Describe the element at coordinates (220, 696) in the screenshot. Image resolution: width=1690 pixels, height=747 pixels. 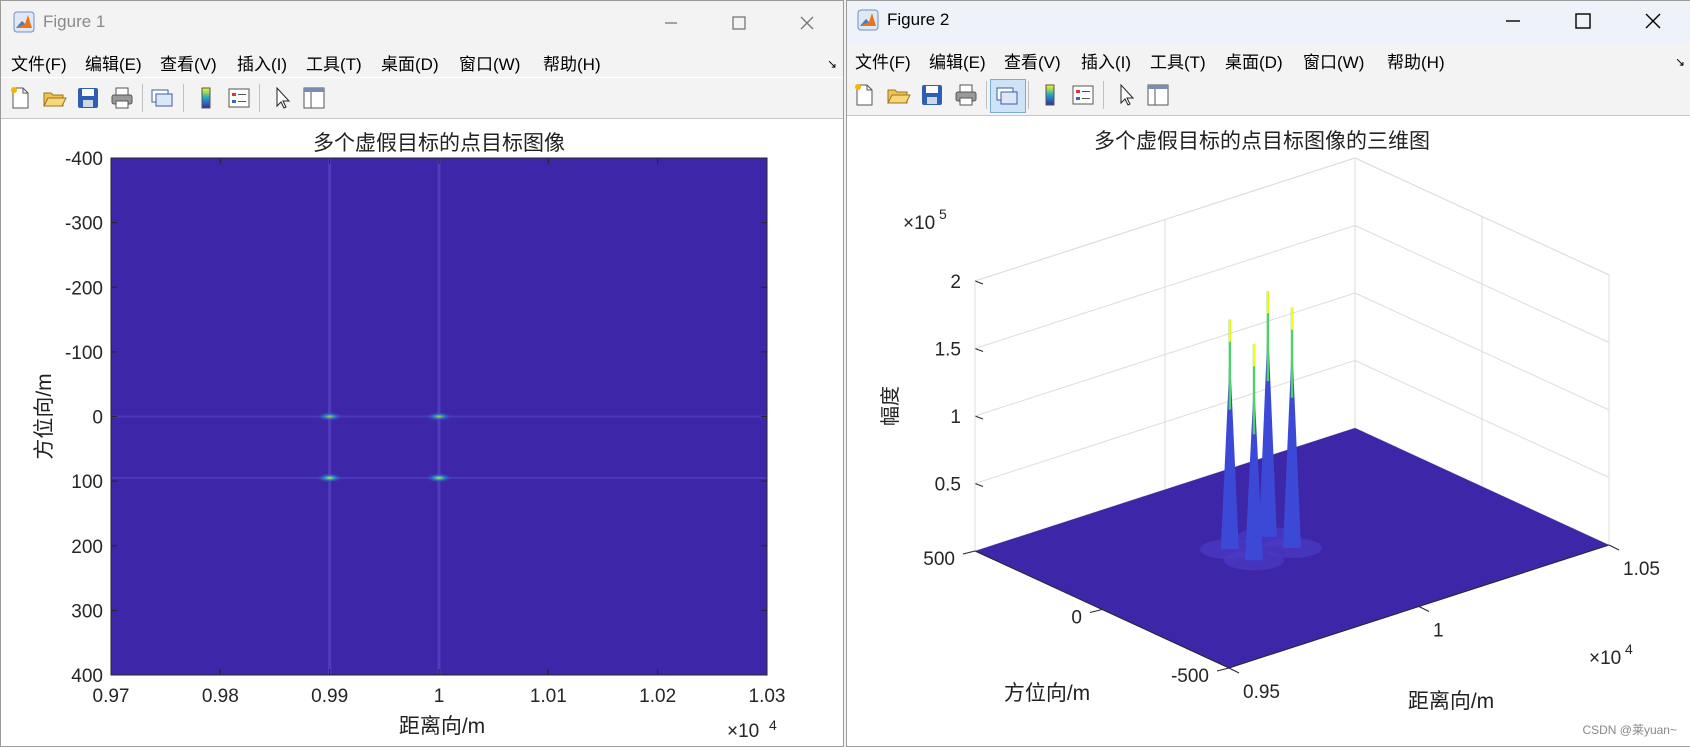
I see `x-tick-label: 0.98` at that location.